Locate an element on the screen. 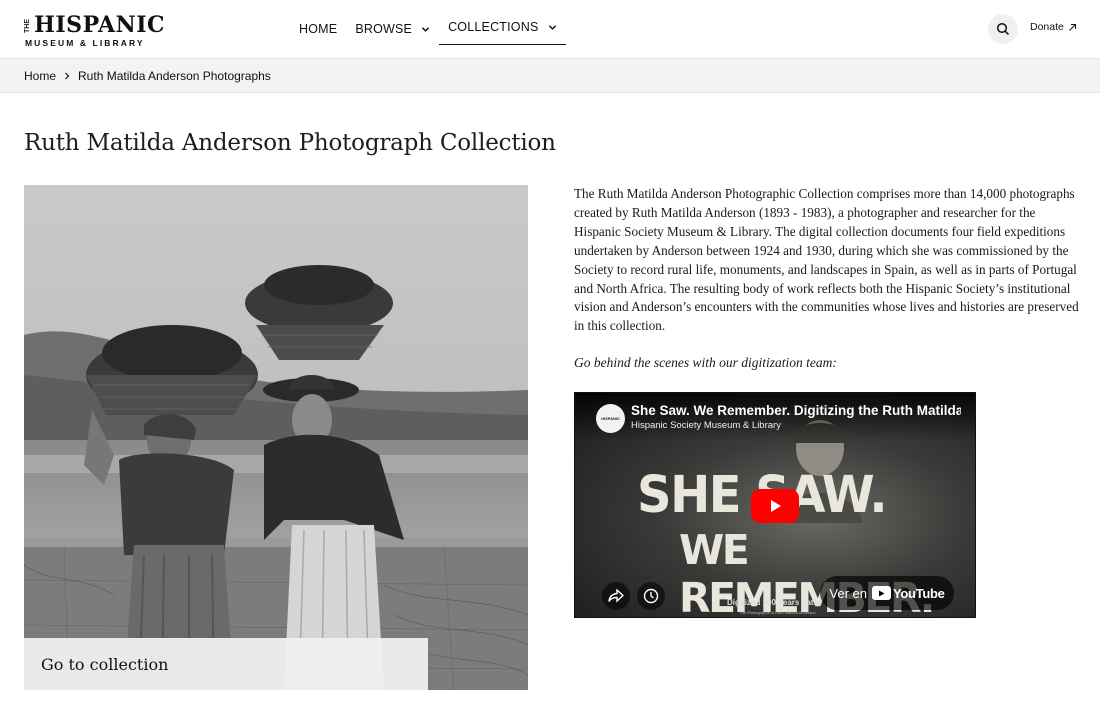 This screenshot has height=710, width=1100. logo-the: THE is located at coordinates (27, 26).